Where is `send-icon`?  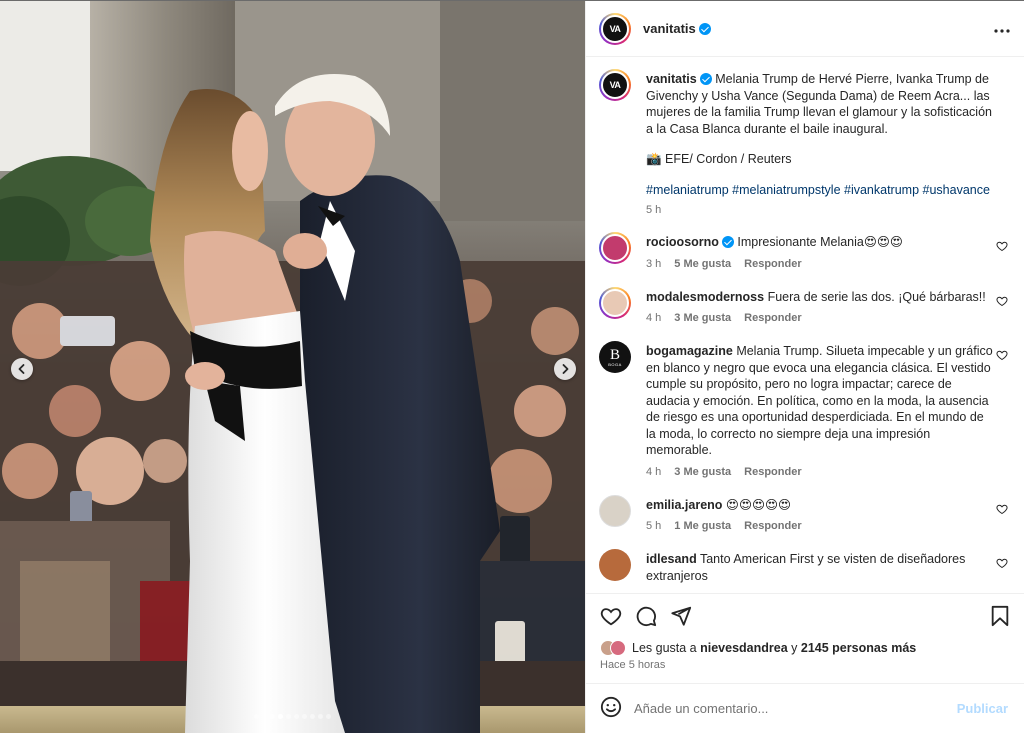 send-icon is located at coordinates (681, 616).